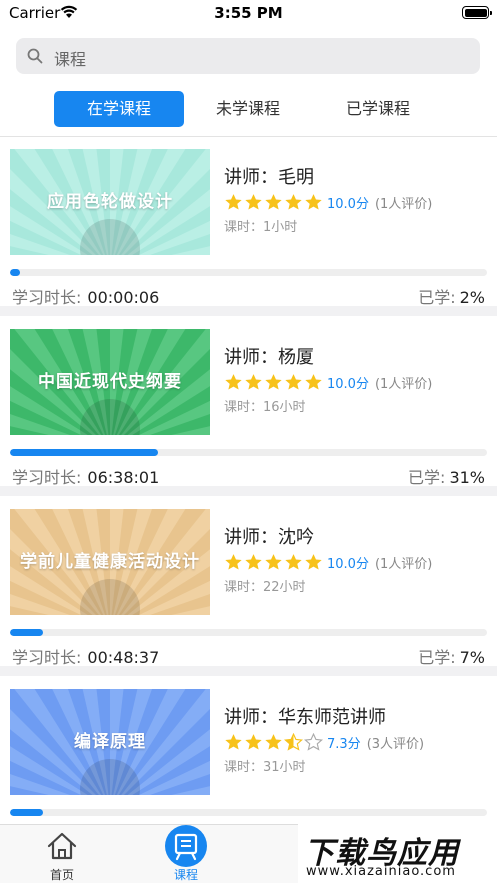 Image resolution: width=497 pixels, height=883 pixels. What do you see at coordinates (85, 476) in the screenshot?
I see `study-time: 学习时长: 06:38:01` at bounding box center [85, 476].